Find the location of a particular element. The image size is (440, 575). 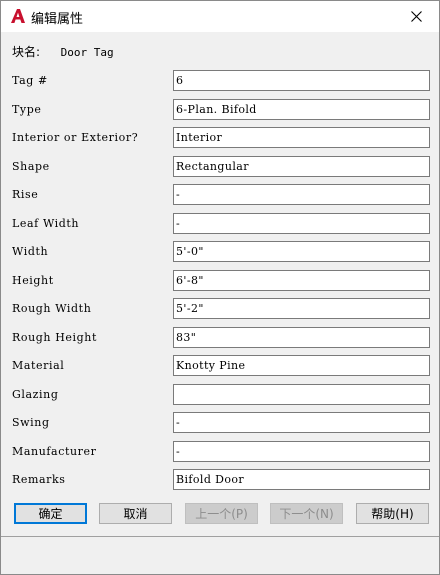

attribute-label: Material is located at coordinates (38, 365).